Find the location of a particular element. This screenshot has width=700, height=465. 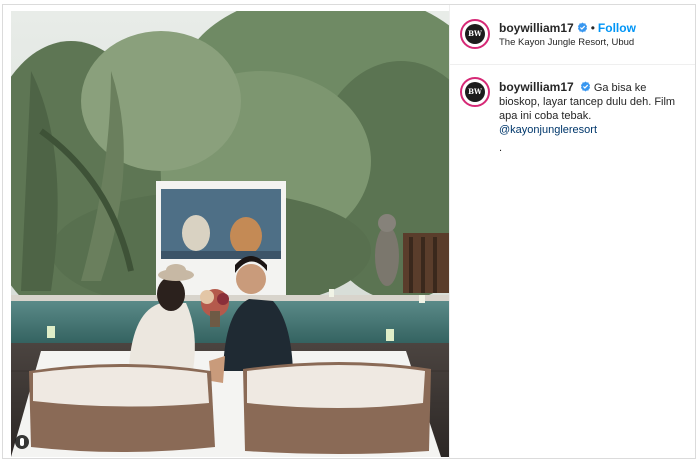

user-tag-icon is located at coordinates (22, 442).